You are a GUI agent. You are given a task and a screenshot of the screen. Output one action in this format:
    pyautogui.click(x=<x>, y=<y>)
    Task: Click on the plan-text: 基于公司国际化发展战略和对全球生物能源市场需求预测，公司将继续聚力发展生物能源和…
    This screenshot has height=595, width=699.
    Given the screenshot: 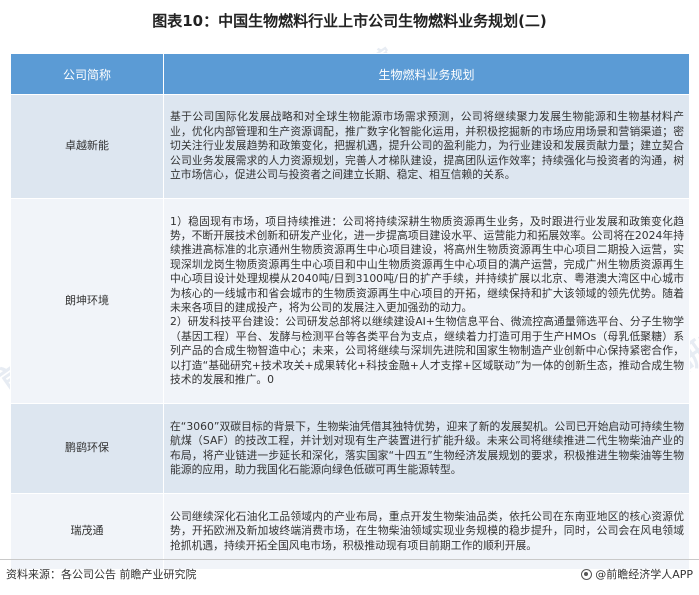 What is the action you would take?
    pyautogui.click(x=426, y=146)
    